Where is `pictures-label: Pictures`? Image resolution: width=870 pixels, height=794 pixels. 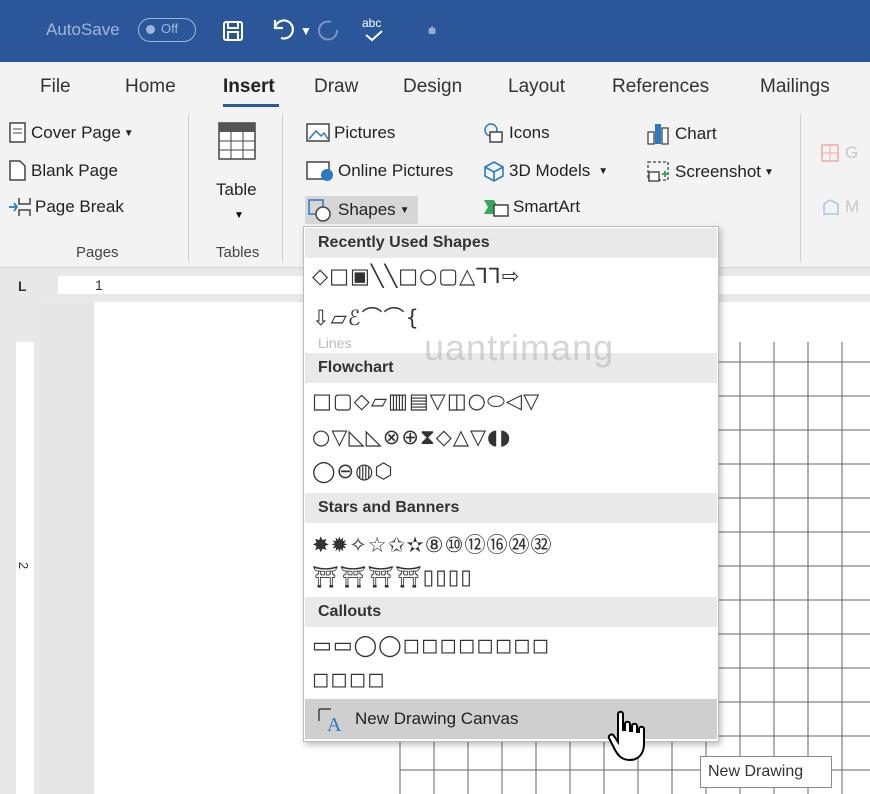 pictures-label: Pictures is located at coordinates (365, 132).